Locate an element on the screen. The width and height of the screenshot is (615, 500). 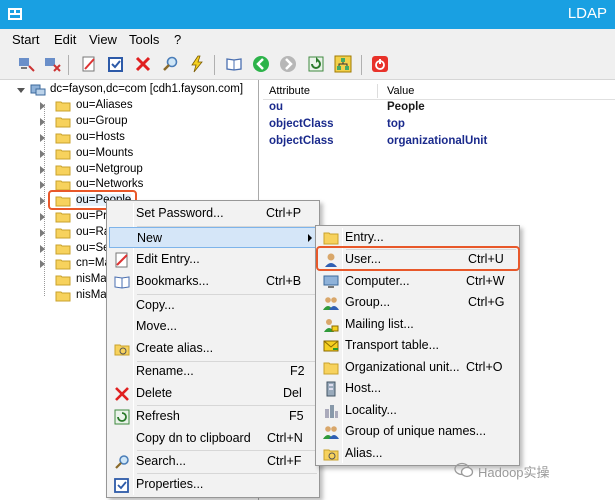
menu-tools: Tools is located at coordinates (144, 39).